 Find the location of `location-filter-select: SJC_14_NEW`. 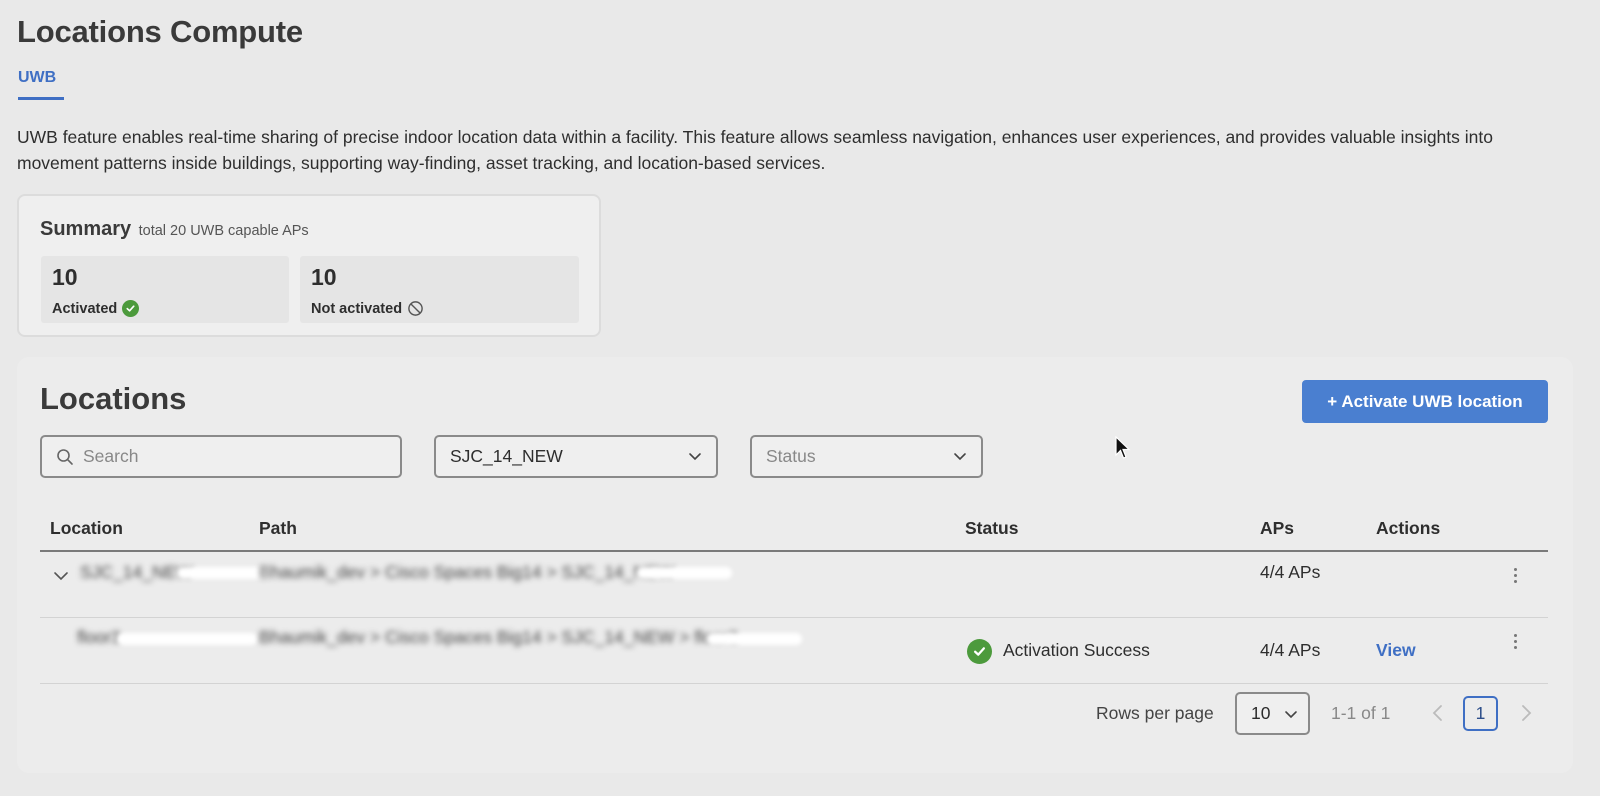

location-filter-select: SJC_14_NEW is located at coordinates (576, 456).